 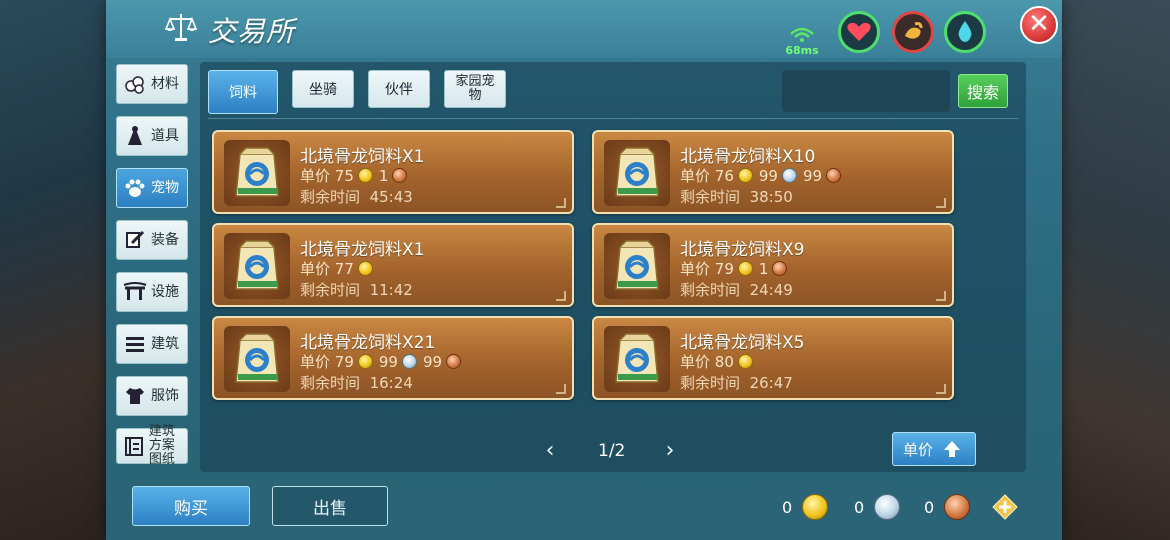 I want to click on food-icon, so click(x=914, y=30).